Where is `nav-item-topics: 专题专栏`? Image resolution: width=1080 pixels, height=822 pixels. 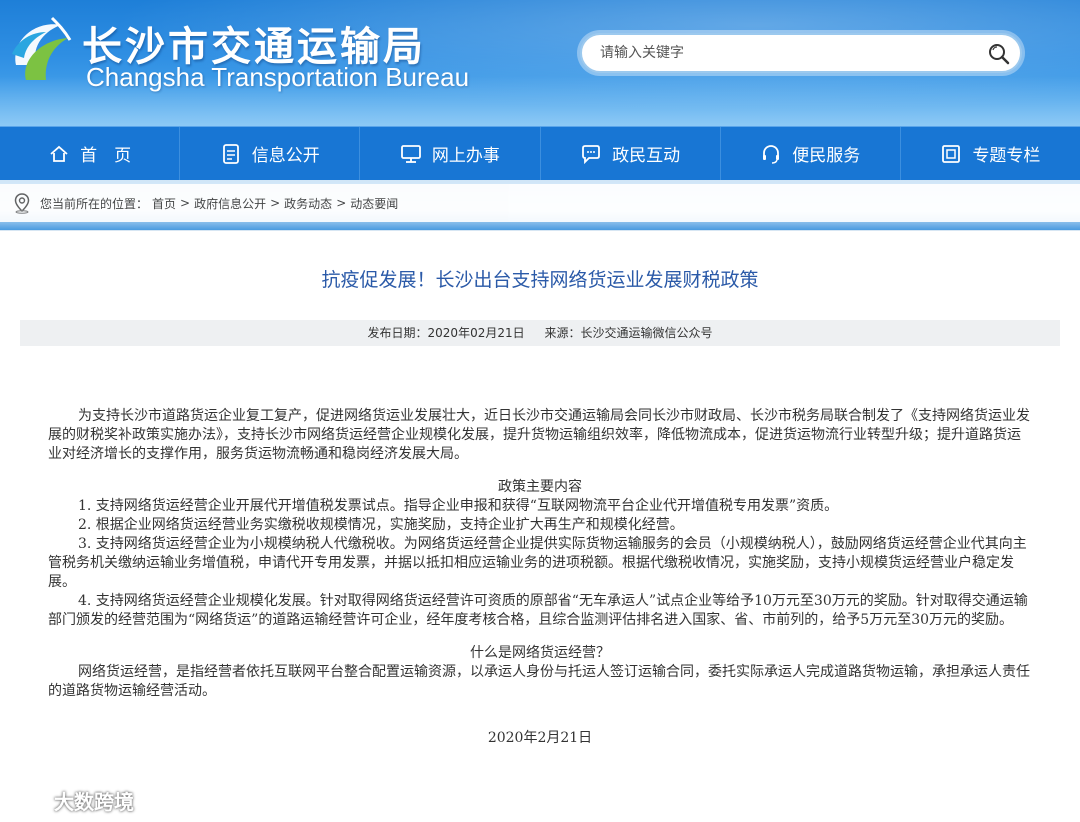 nav-item-topics: 专题专栏 is located at coordinates (990, 153).